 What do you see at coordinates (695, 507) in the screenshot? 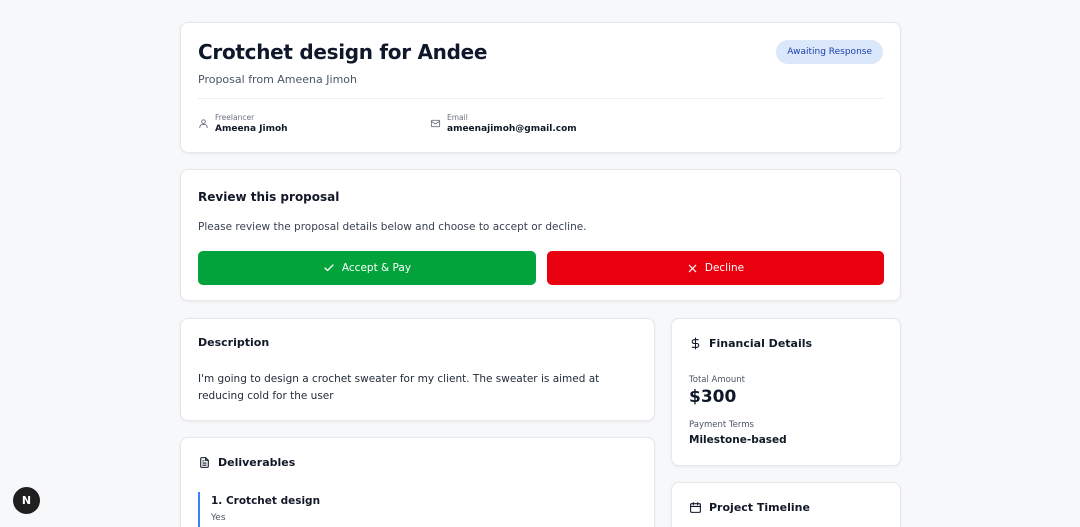
I see `calendar-icon` at bounding box center [695, 507].